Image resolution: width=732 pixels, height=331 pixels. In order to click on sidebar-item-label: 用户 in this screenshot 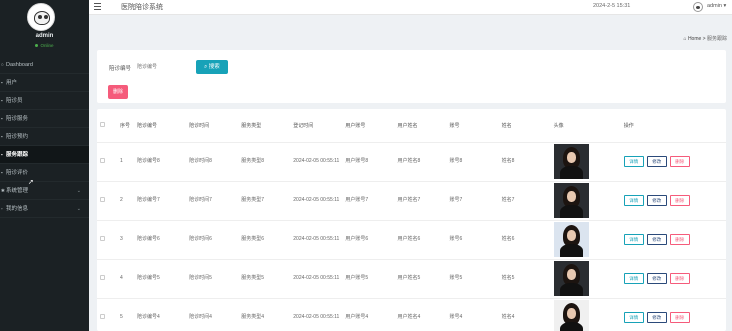, I will do `click(12, 83)`.